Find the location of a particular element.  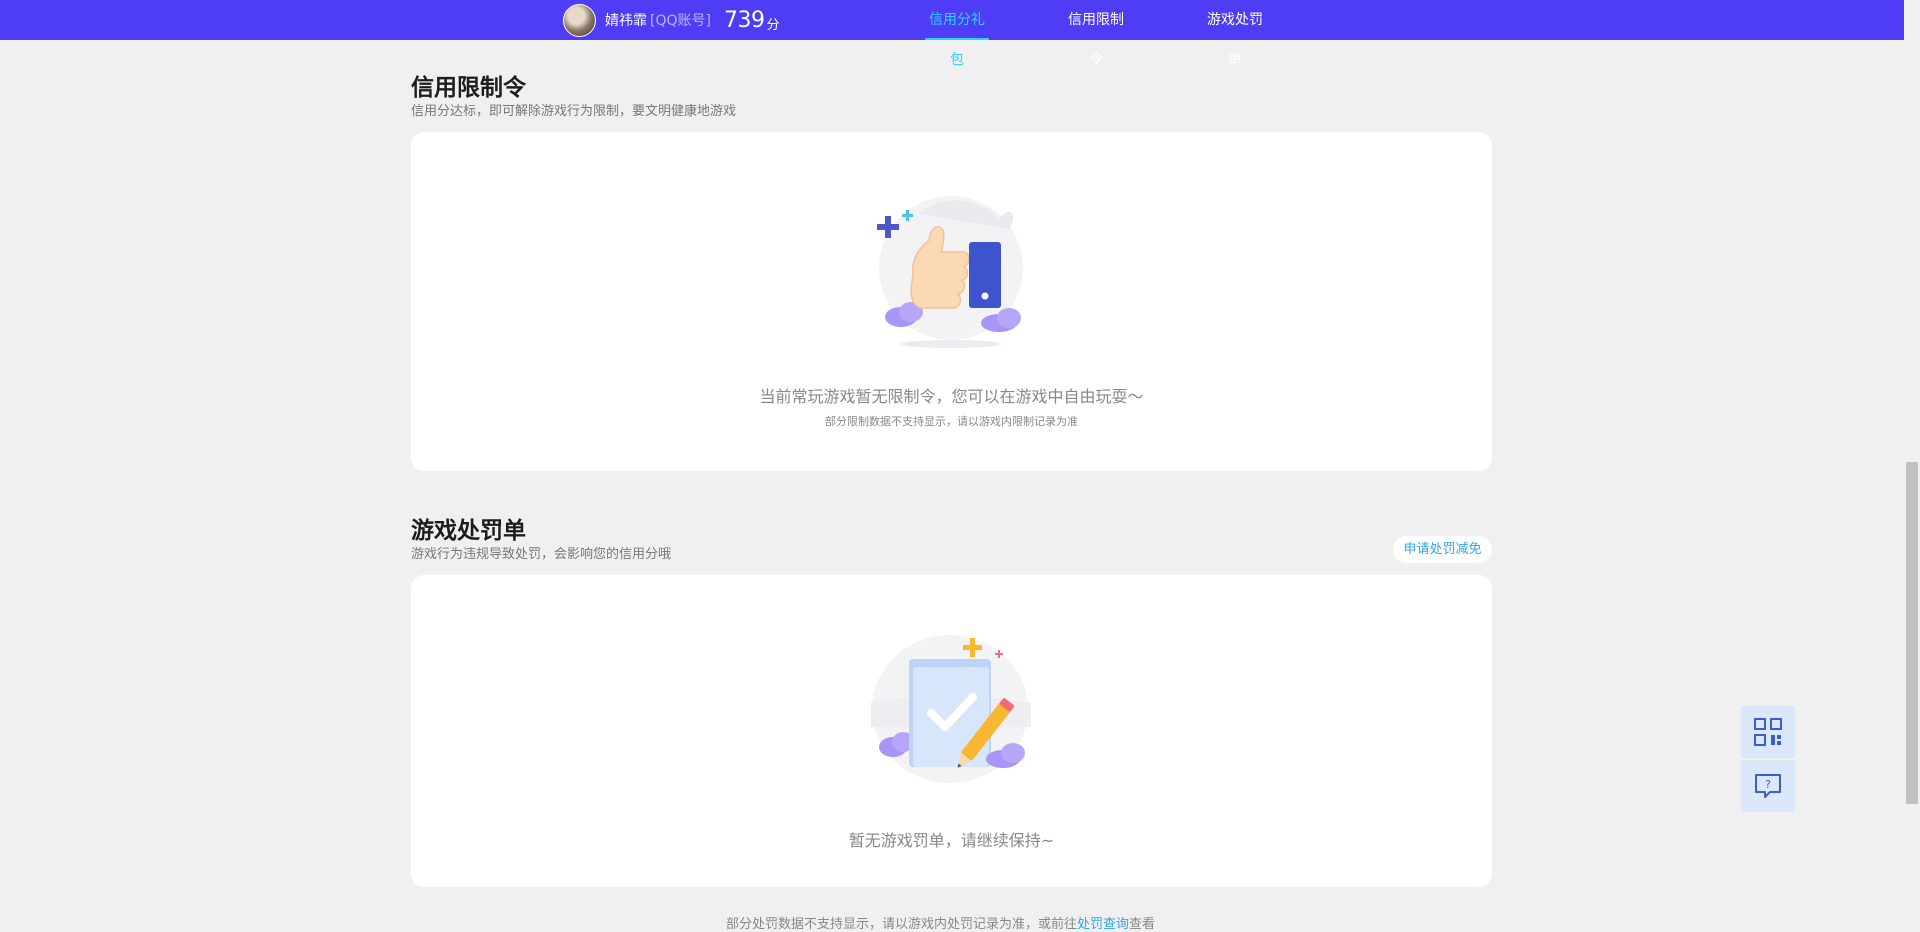

account-type: [QQ账号] is located at coordinates (680, 21).